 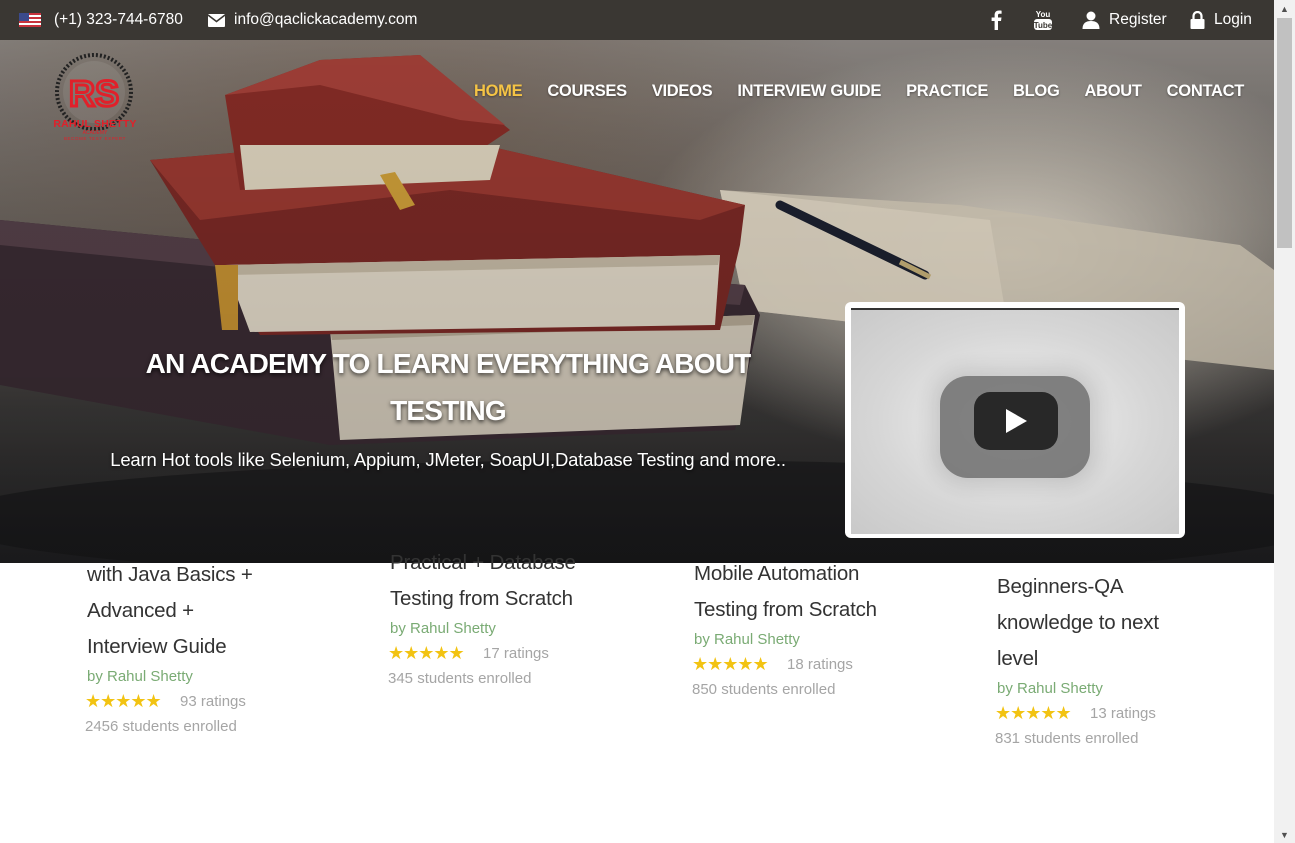 I want to click on nav-videos: VIDEOS, so click(x=682, y=93).